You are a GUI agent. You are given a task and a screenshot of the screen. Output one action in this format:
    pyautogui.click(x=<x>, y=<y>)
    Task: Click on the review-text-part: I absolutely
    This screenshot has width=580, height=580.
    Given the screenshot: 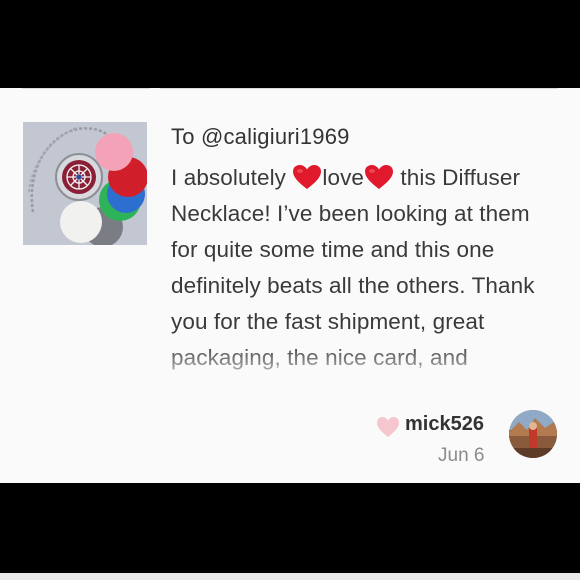 What is the action you would take?
    pyautogui.click(x=232, y=177)
    